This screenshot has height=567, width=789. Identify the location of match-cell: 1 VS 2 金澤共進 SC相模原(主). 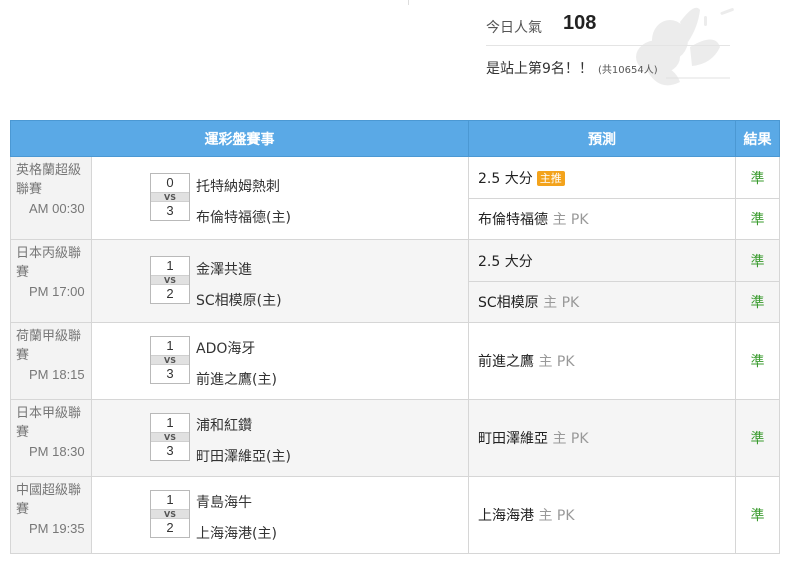
(280, 281).